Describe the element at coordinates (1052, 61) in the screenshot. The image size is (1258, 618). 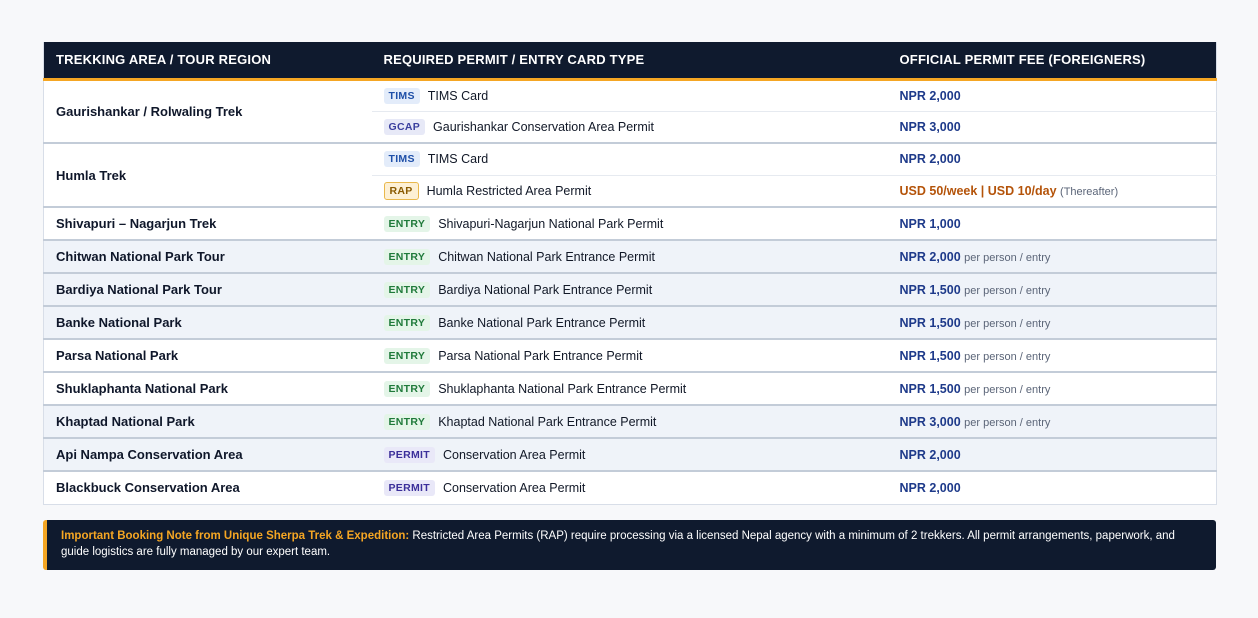
I see `header-fee: OFFICIAL PERMIT FEE (FOREIGNERS)` at that location.